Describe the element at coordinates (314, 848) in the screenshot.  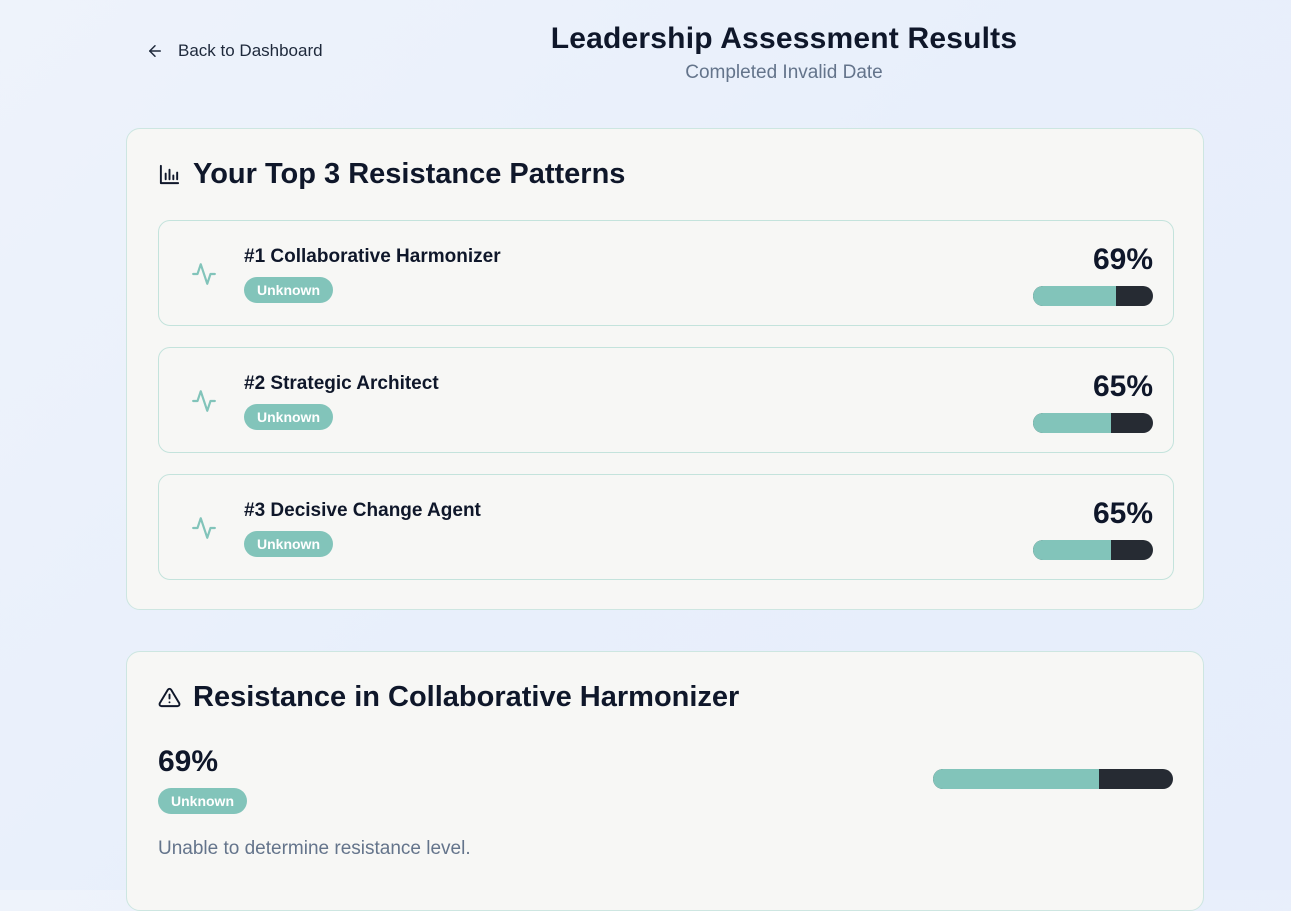
I see `resistance-description: Unable to determine resistance level.` at that location.